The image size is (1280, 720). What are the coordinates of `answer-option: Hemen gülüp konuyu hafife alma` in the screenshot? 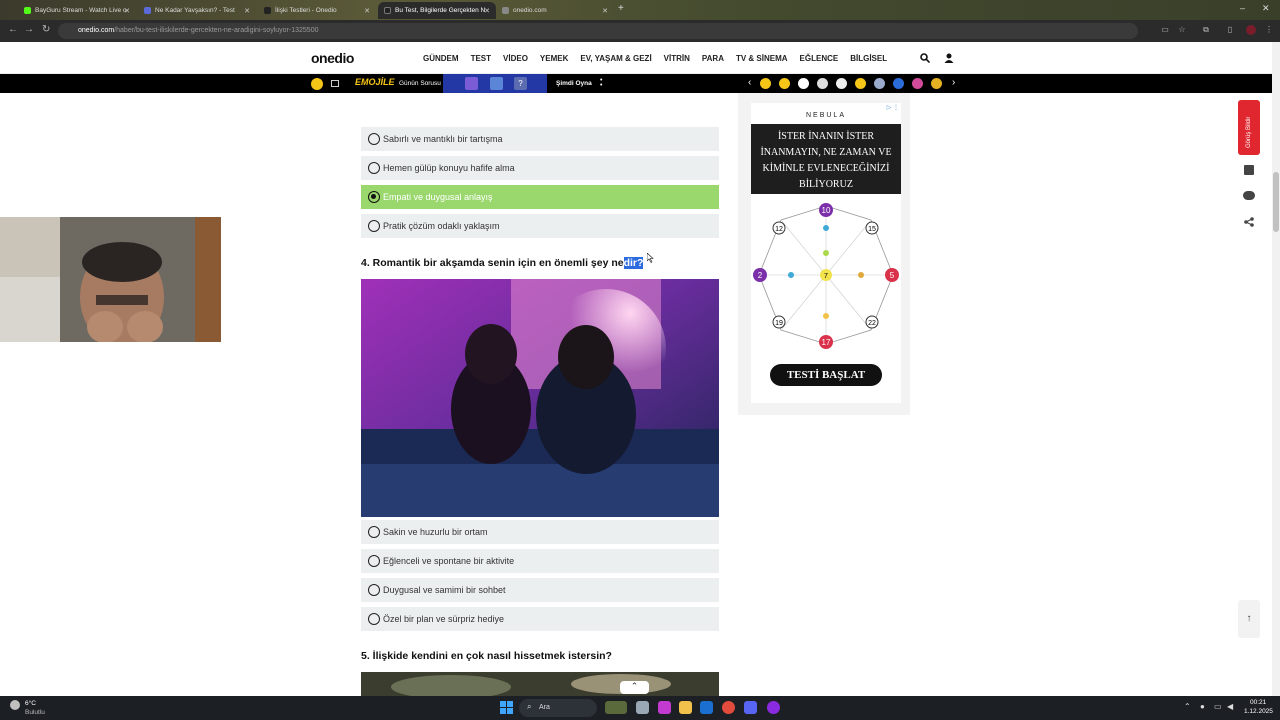 It's located at (540, 168).